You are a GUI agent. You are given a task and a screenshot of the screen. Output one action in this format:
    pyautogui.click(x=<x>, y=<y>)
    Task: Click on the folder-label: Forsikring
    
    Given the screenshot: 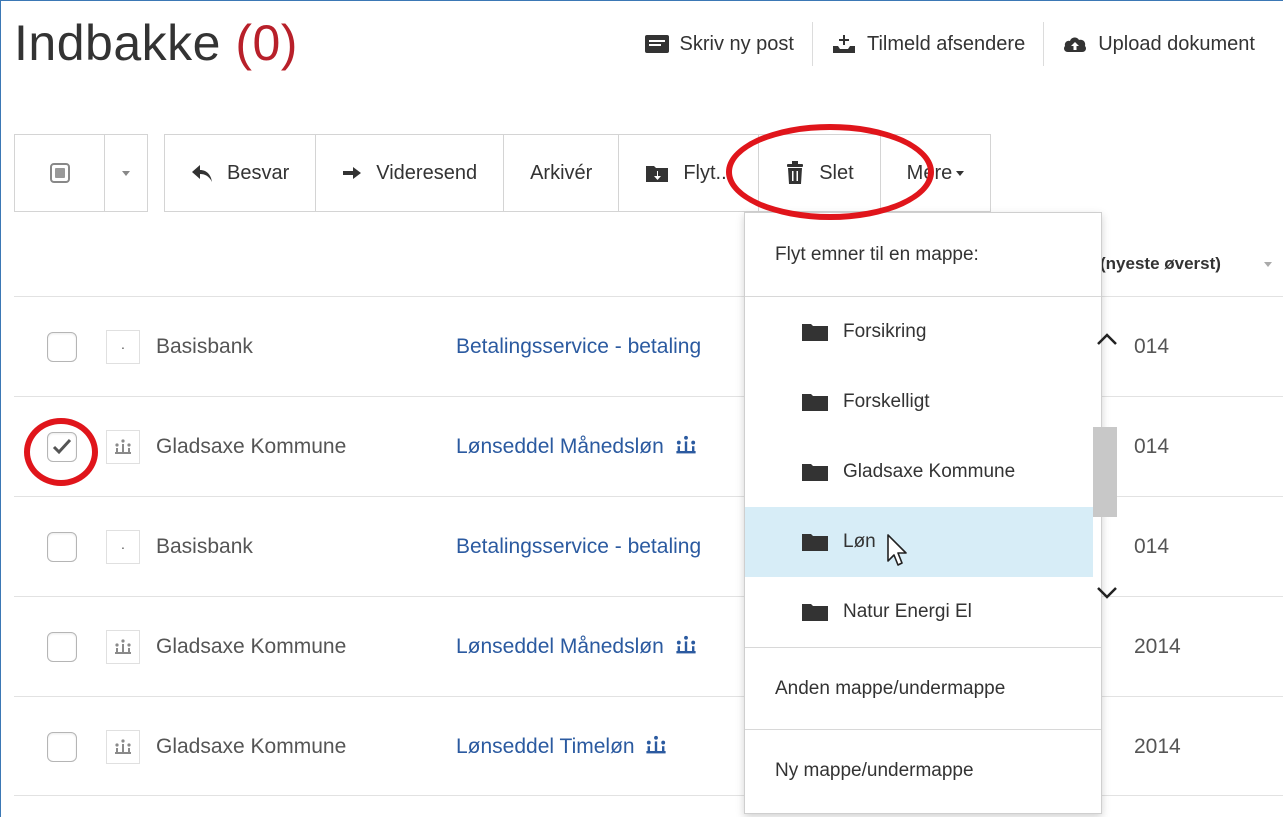 What is the action you would take?
    pyautogui.click(x=885, y=331)
    